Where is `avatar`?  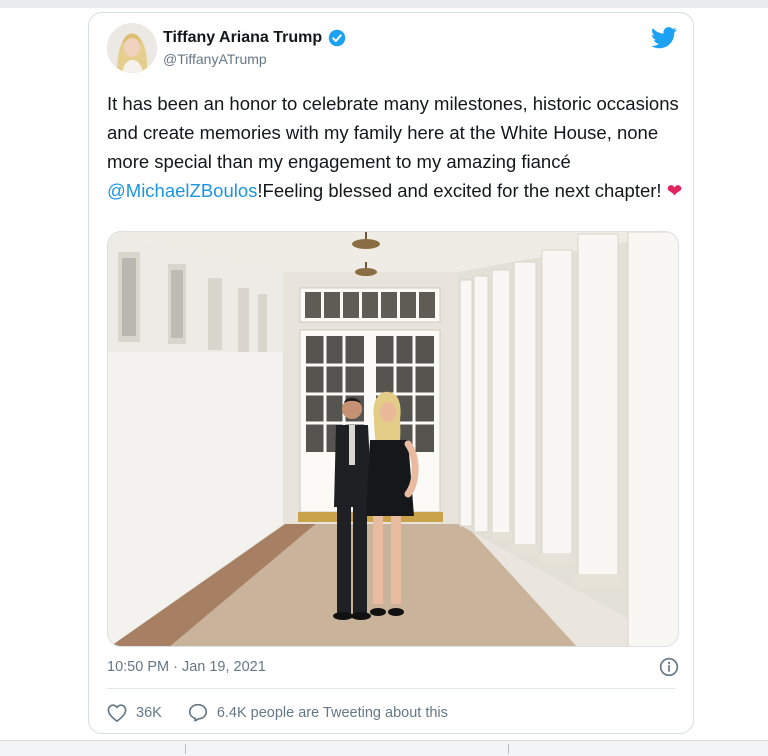
avatar is located at coordinates (132, 48).